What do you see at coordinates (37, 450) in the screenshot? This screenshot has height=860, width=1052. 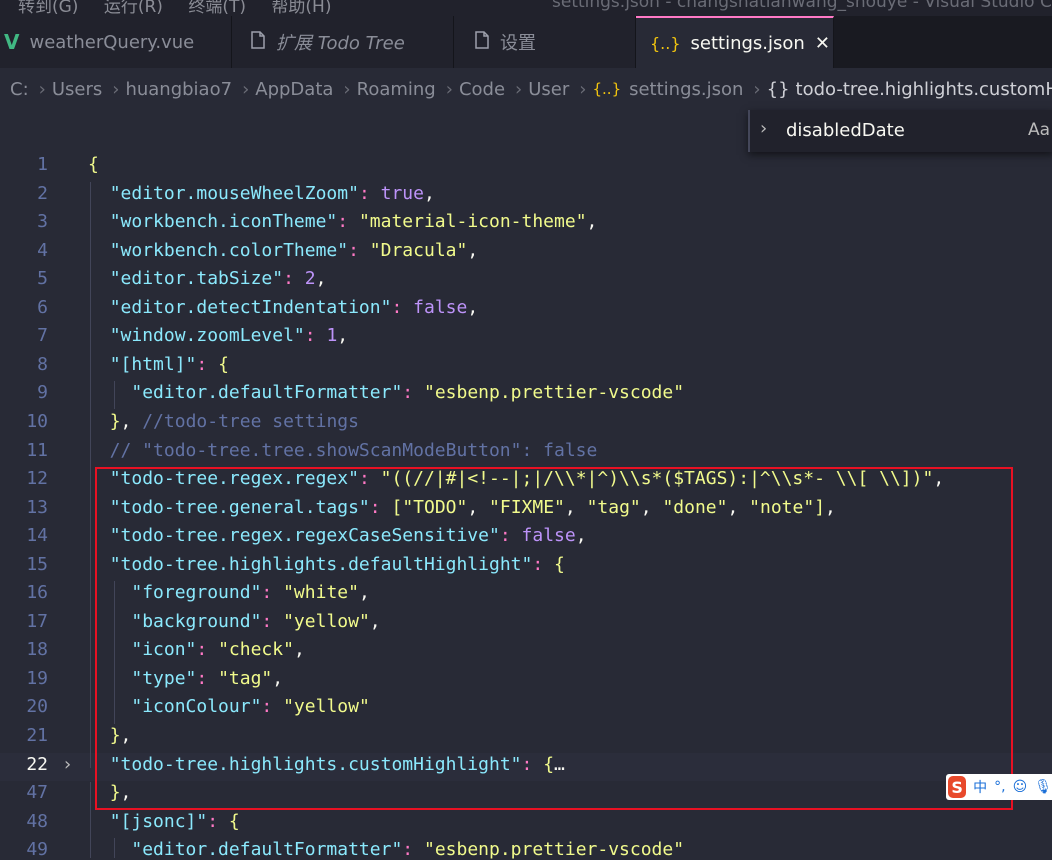 I see `line-number: 11` at bounding box center [37, 450].